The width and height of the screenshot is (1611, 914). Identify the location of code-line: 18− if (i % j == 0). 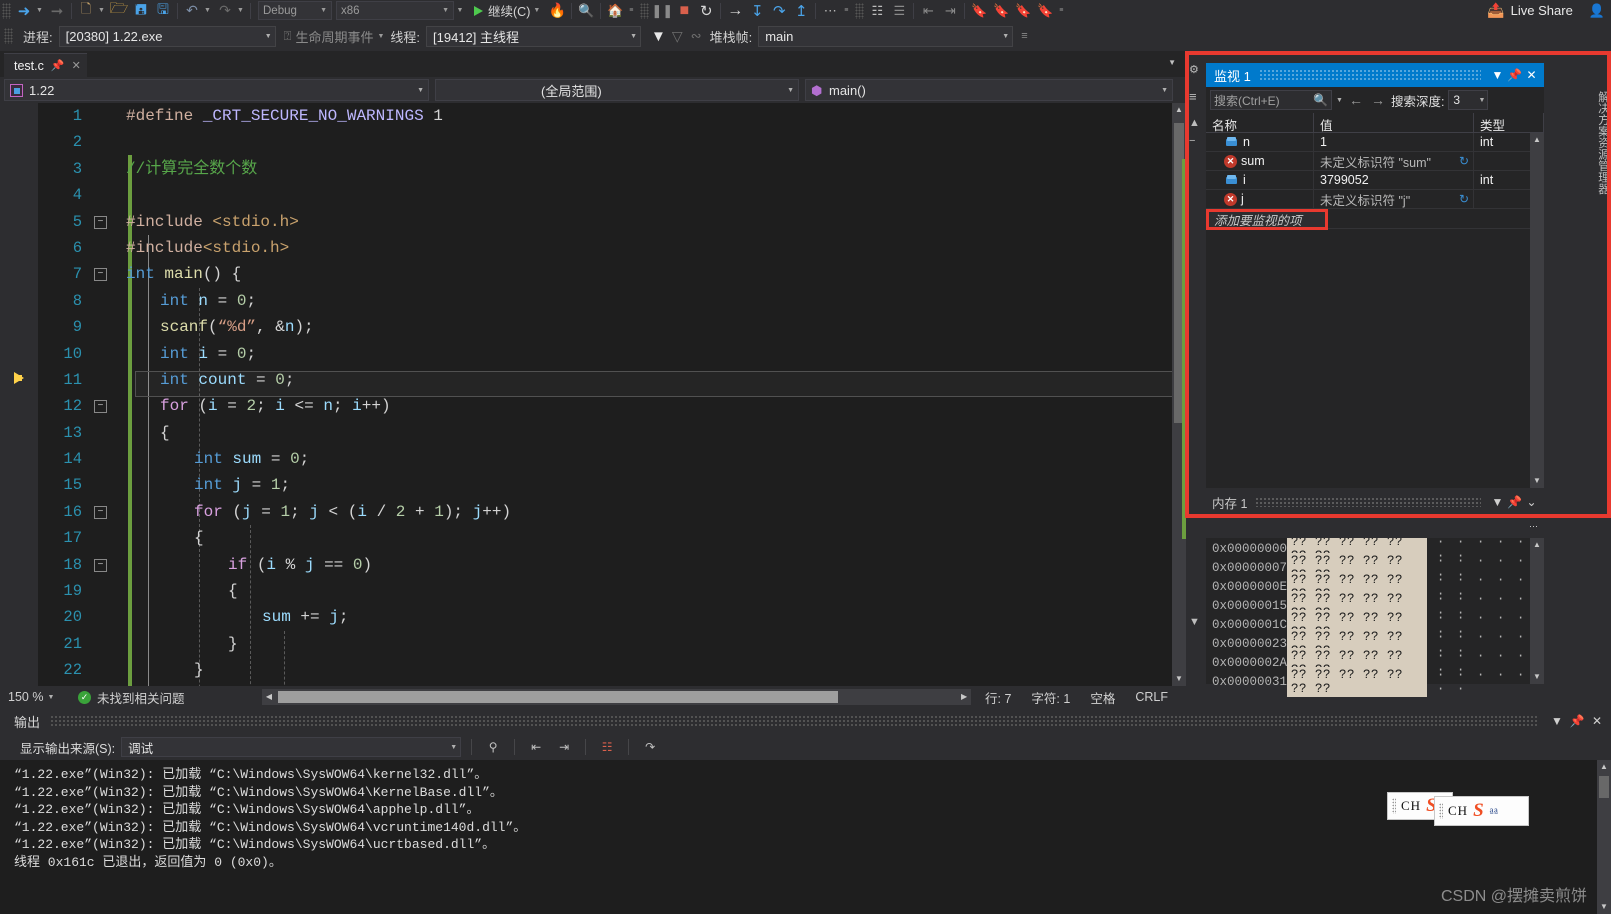
(605, 565).